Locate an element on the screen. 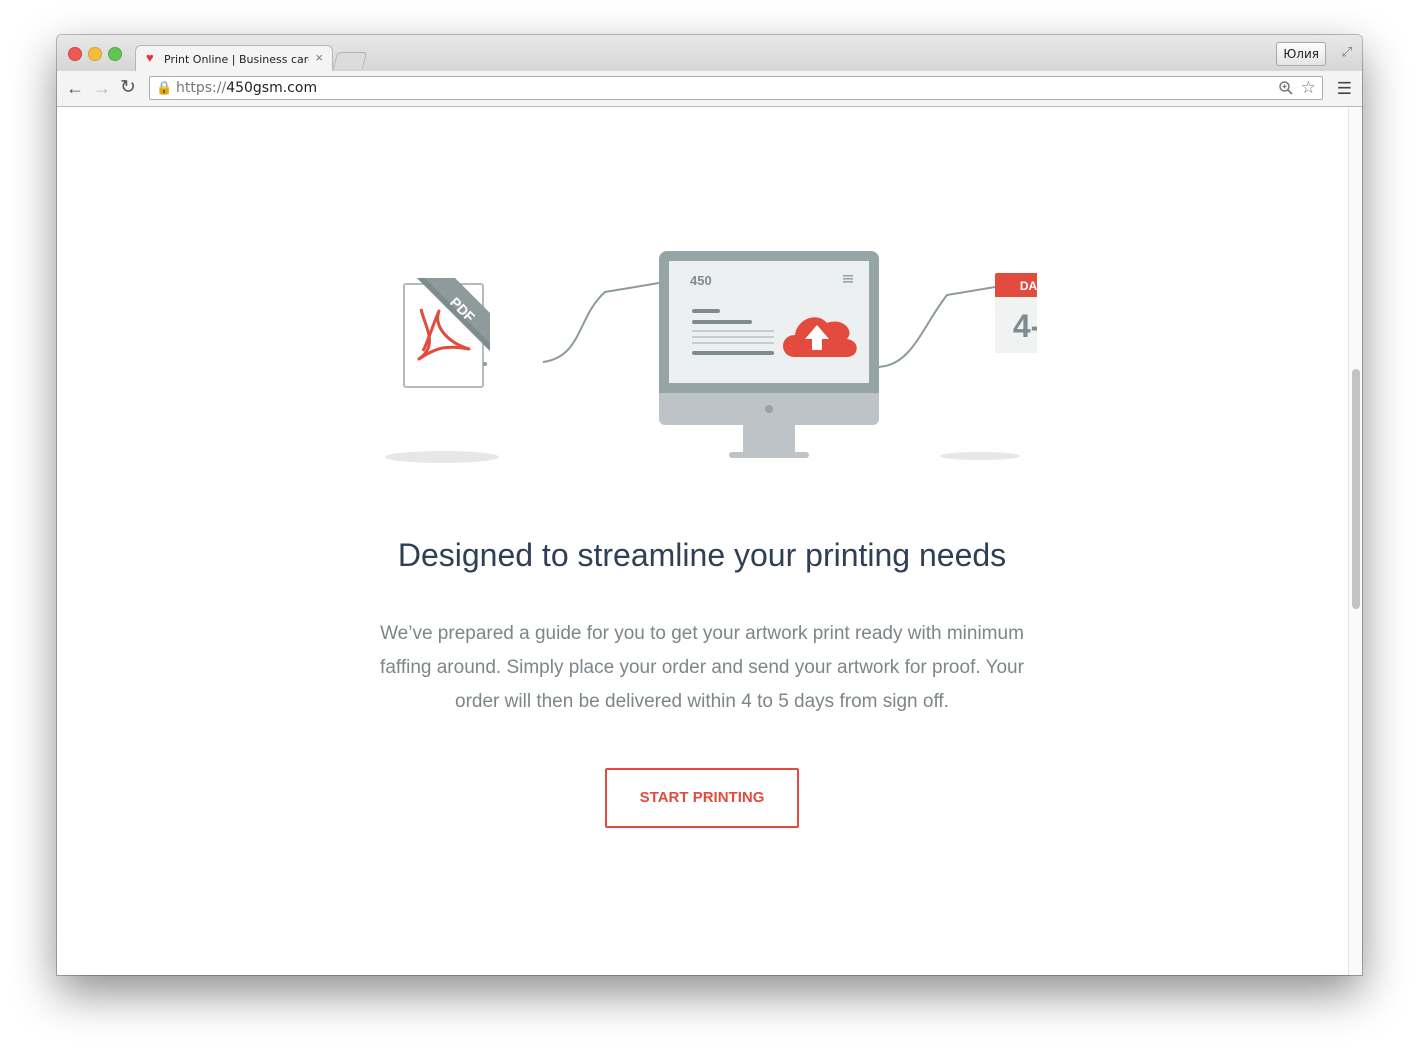  heart-favicon-icon: ♥ is located at coordinates (150, 57).